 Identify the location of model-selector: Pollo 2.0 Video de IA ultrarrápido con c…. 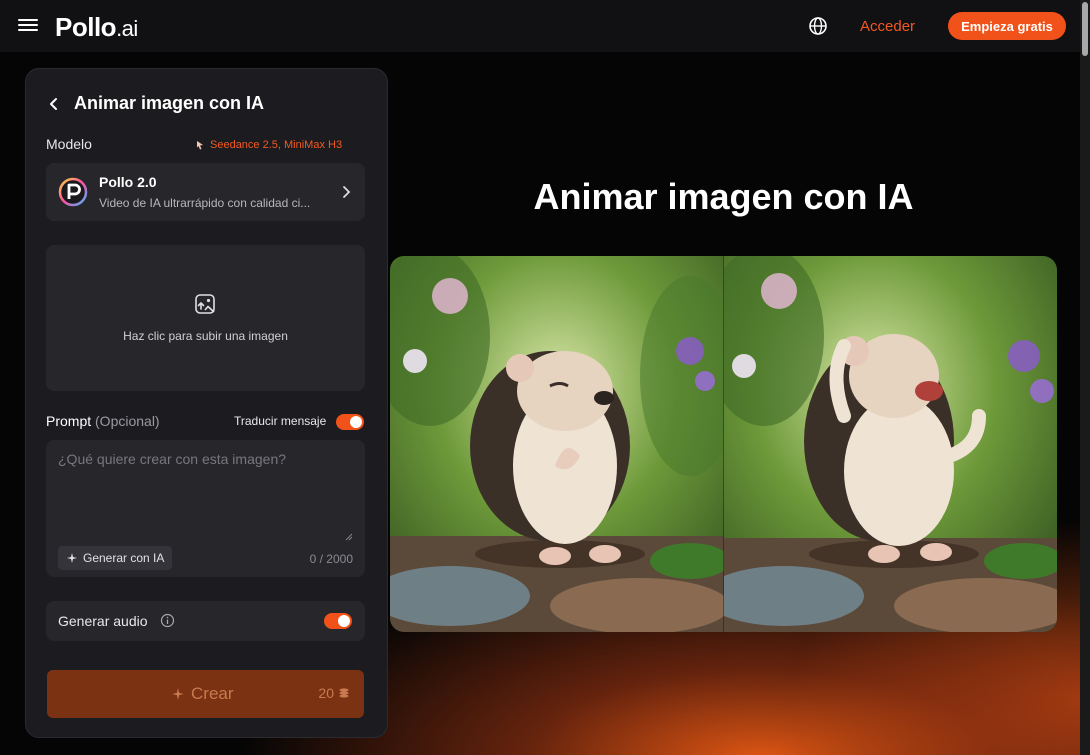
(205, 192).